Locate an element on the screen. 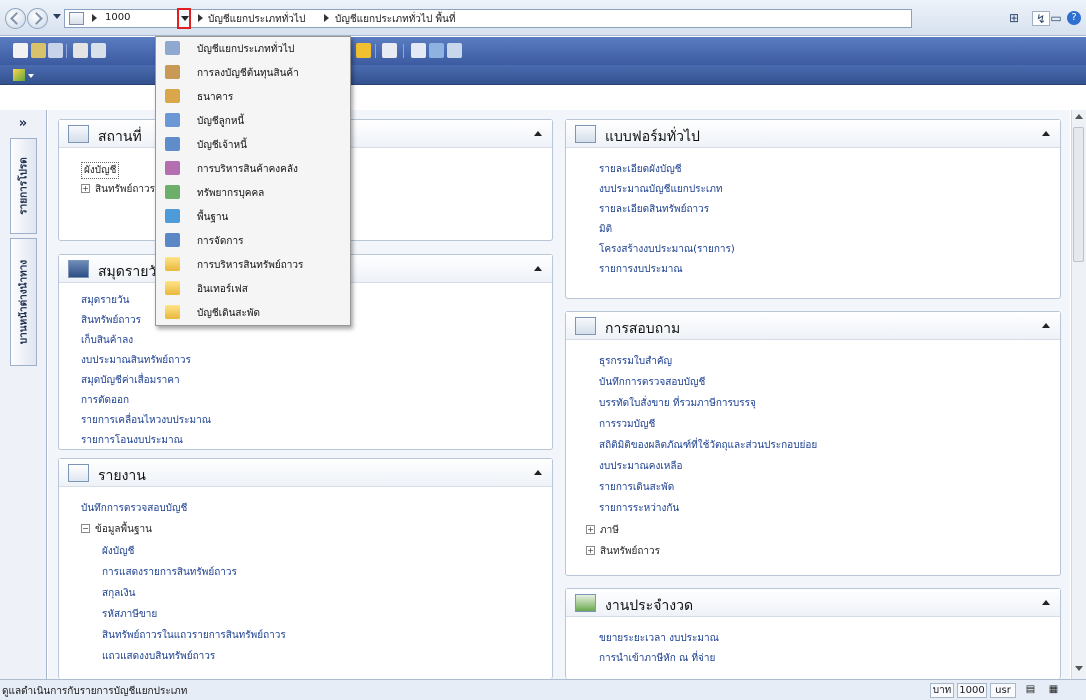 The width and height of the screenshot is (1086, 700). form-link: โครงสร้างงบประมาณ(รายการ) is located at coordinates (667, 249).